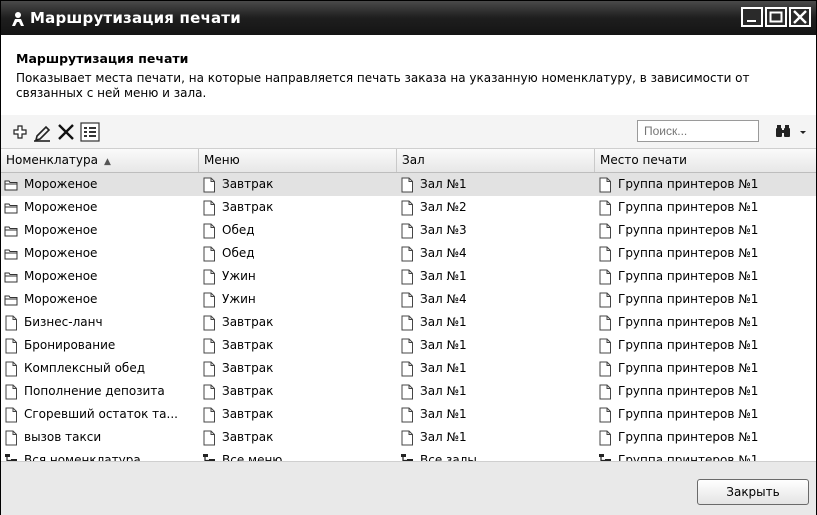 The image size is (817, 515). What do you see at coordinates (42, 132) in the screenshot?
I see `edit-button` at bounding box center [42, 132].